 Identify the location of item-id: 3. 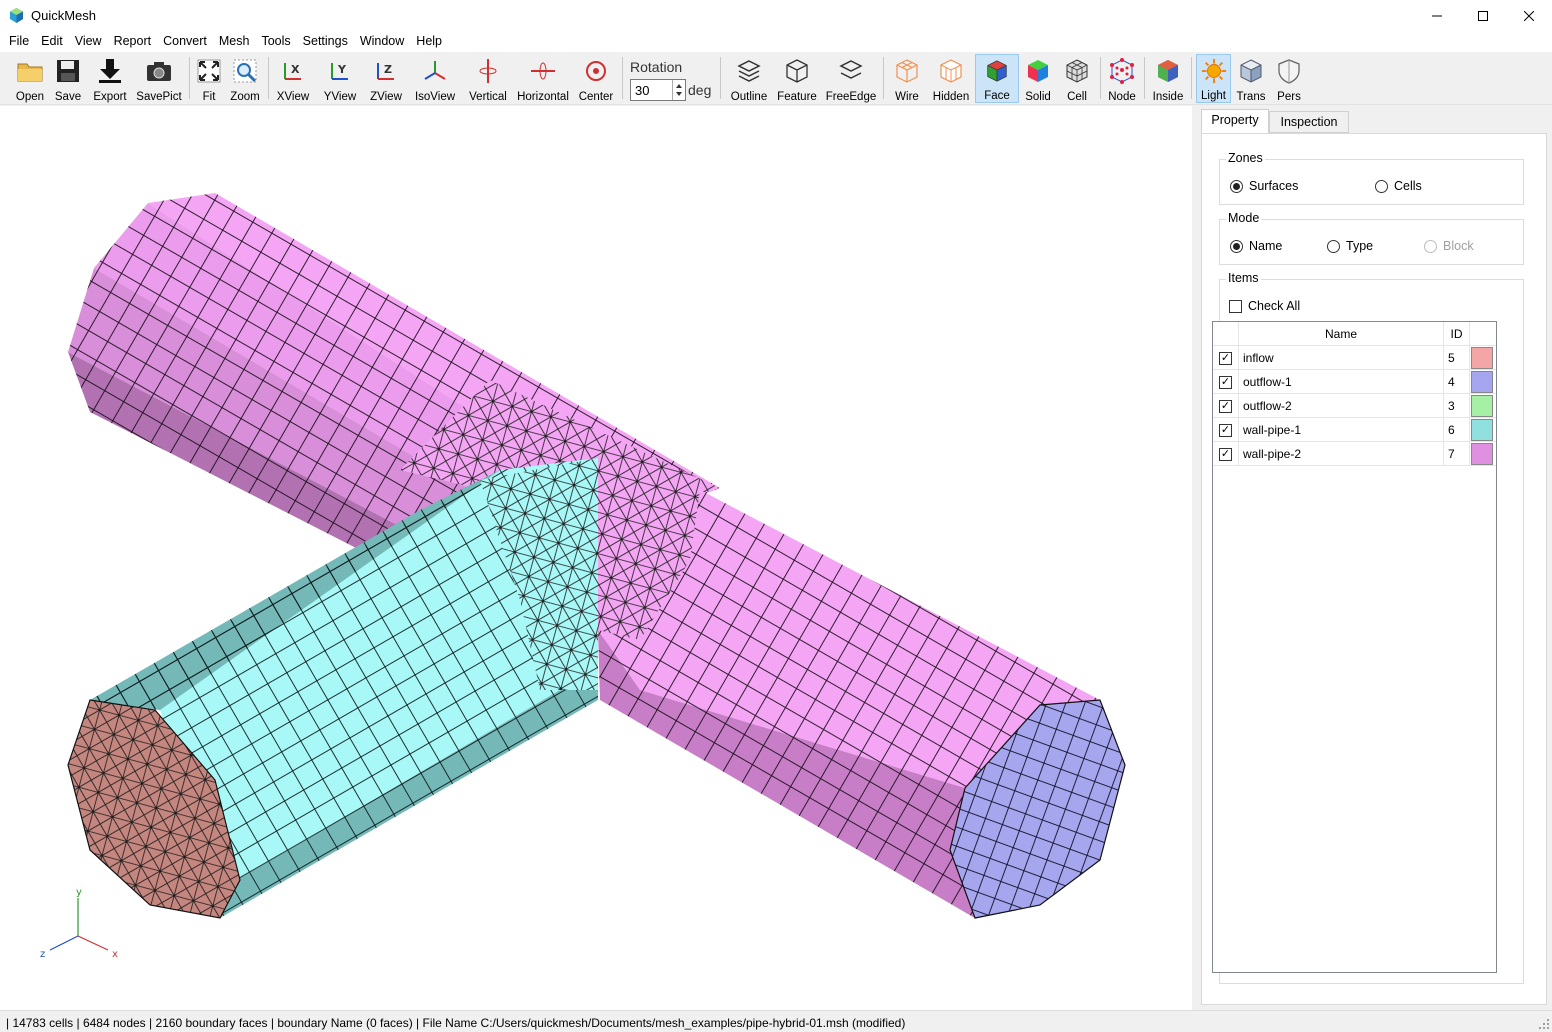
(1451, 406).